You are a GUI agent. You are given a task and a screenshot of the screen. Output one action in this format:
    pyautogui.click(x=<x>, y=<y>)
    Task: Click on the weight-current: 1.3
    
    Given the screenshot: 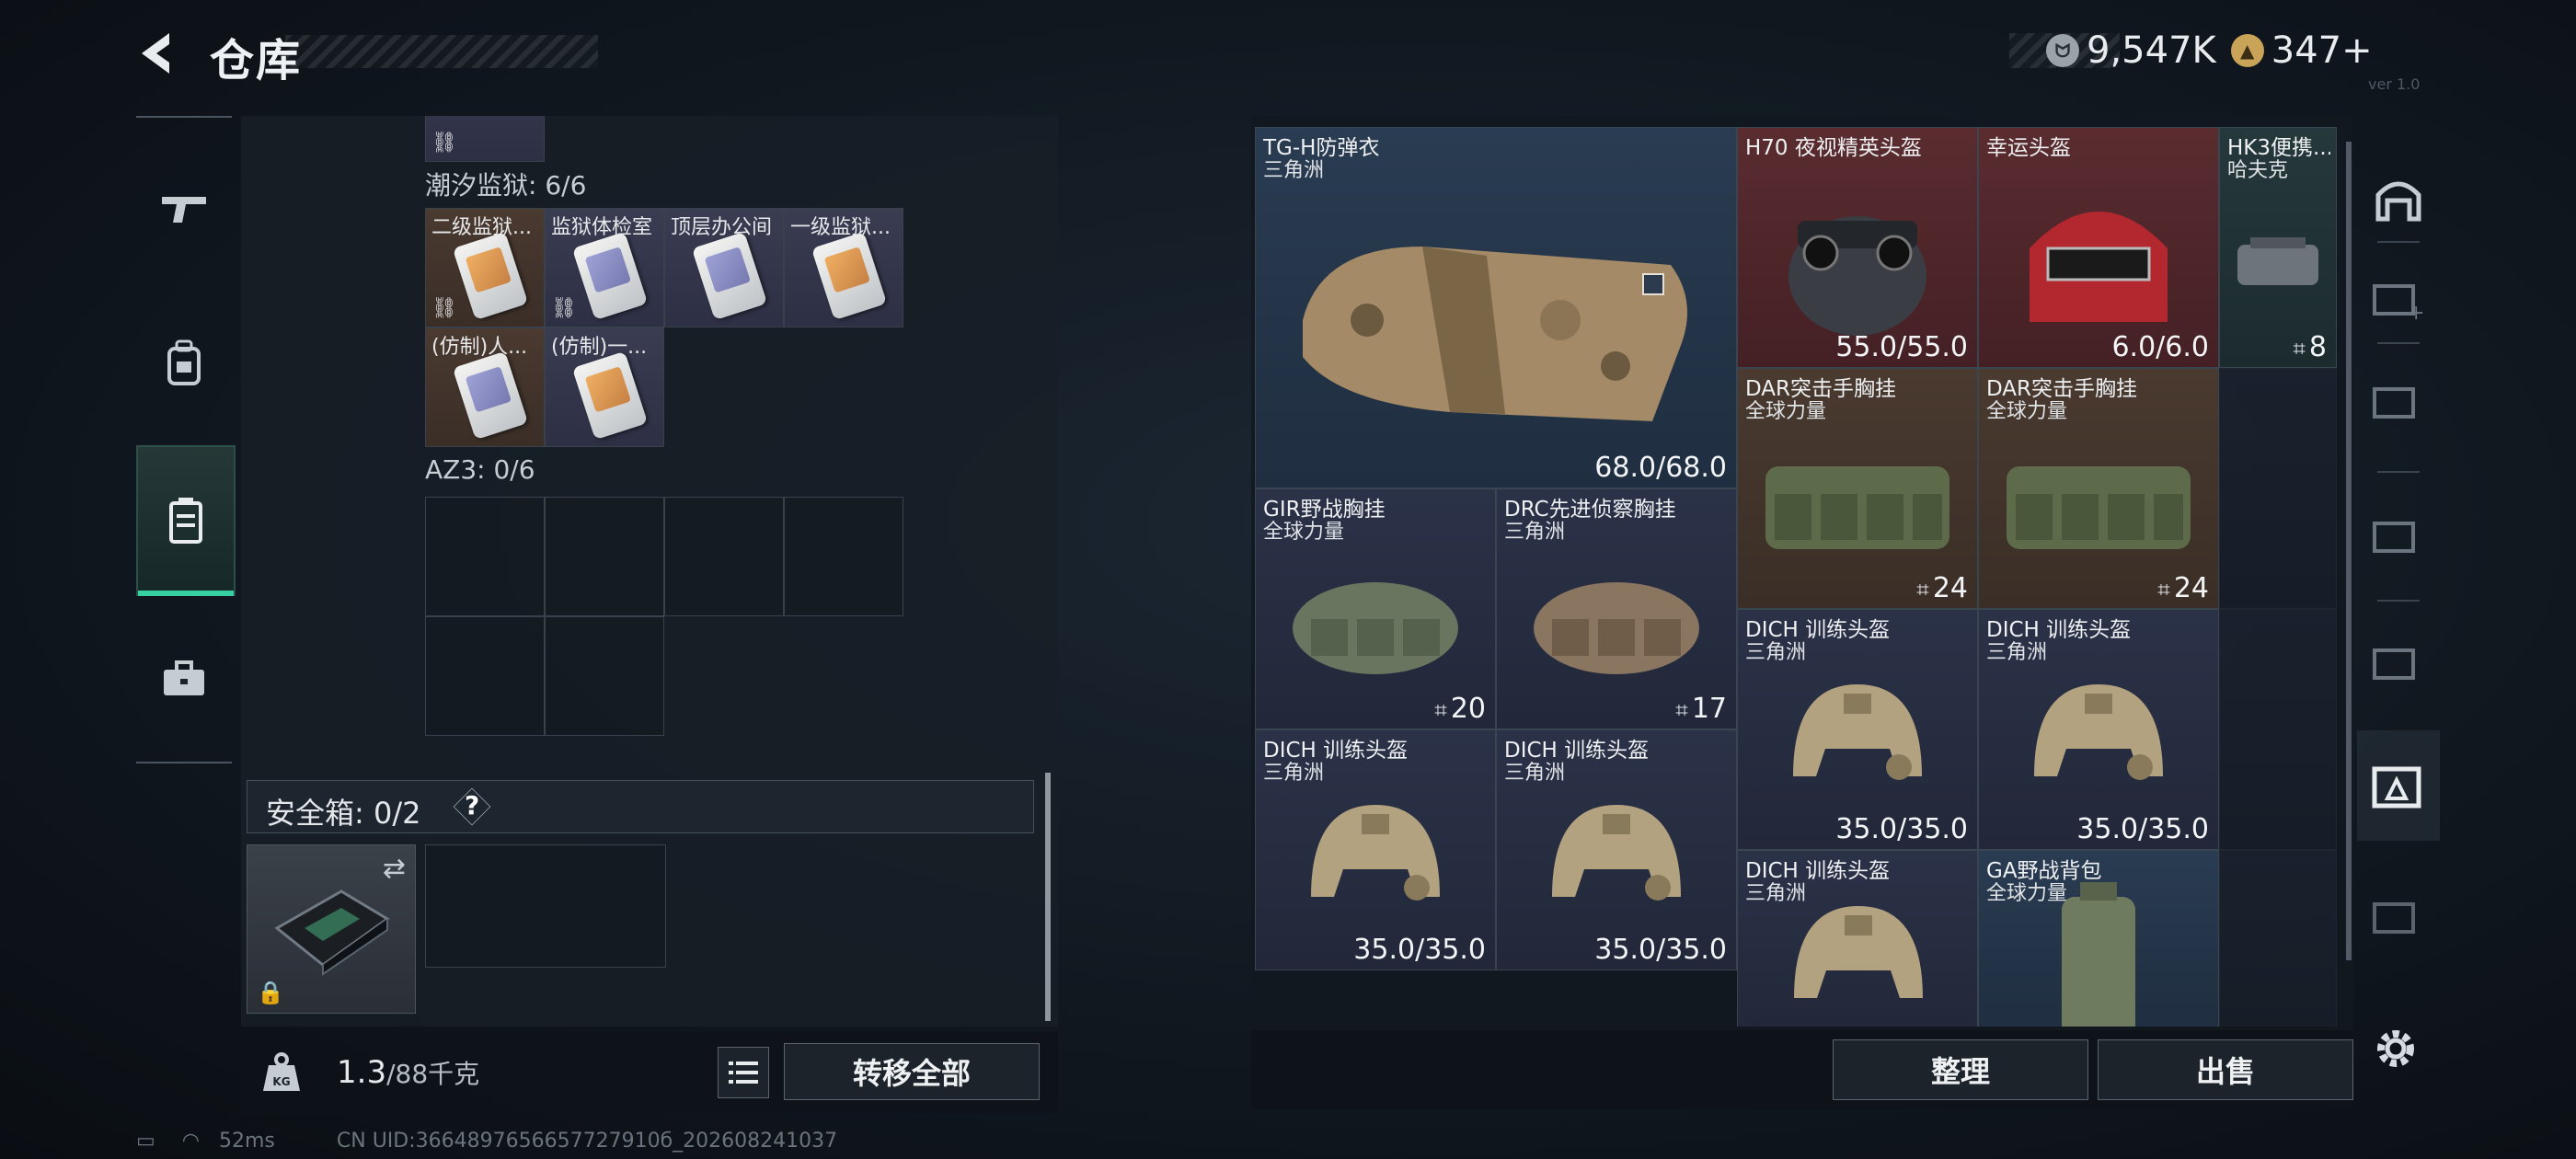 What is the action you would take?
    pyautogui.click(x=362, y=1072)
    